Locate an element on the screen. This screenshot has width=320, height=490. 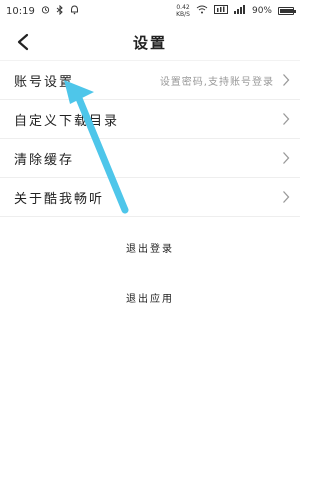
logout-button: 退出登录 is located at coordinates (150, 247).